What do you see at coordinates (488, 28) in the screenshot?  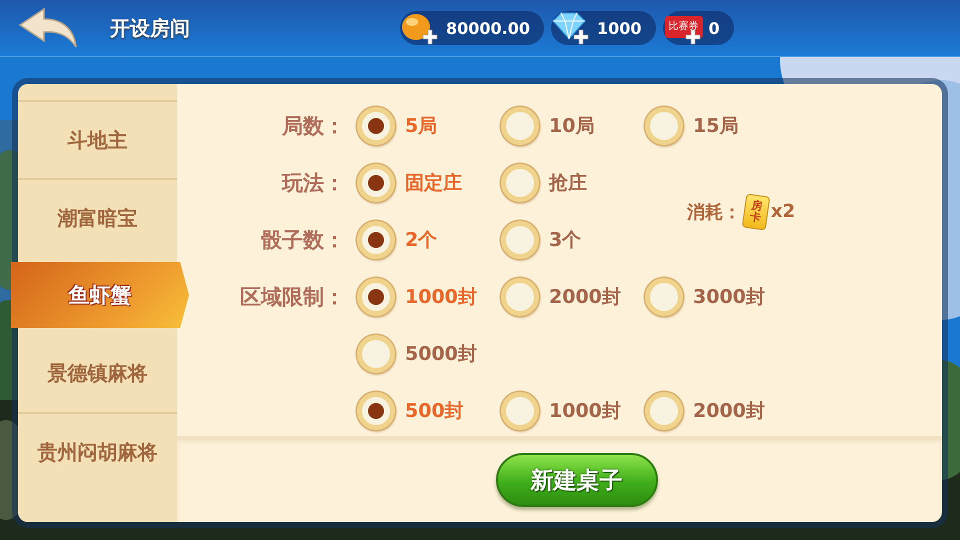 I see `currency-amount: 80000.00` at bounding box center [488, 28].